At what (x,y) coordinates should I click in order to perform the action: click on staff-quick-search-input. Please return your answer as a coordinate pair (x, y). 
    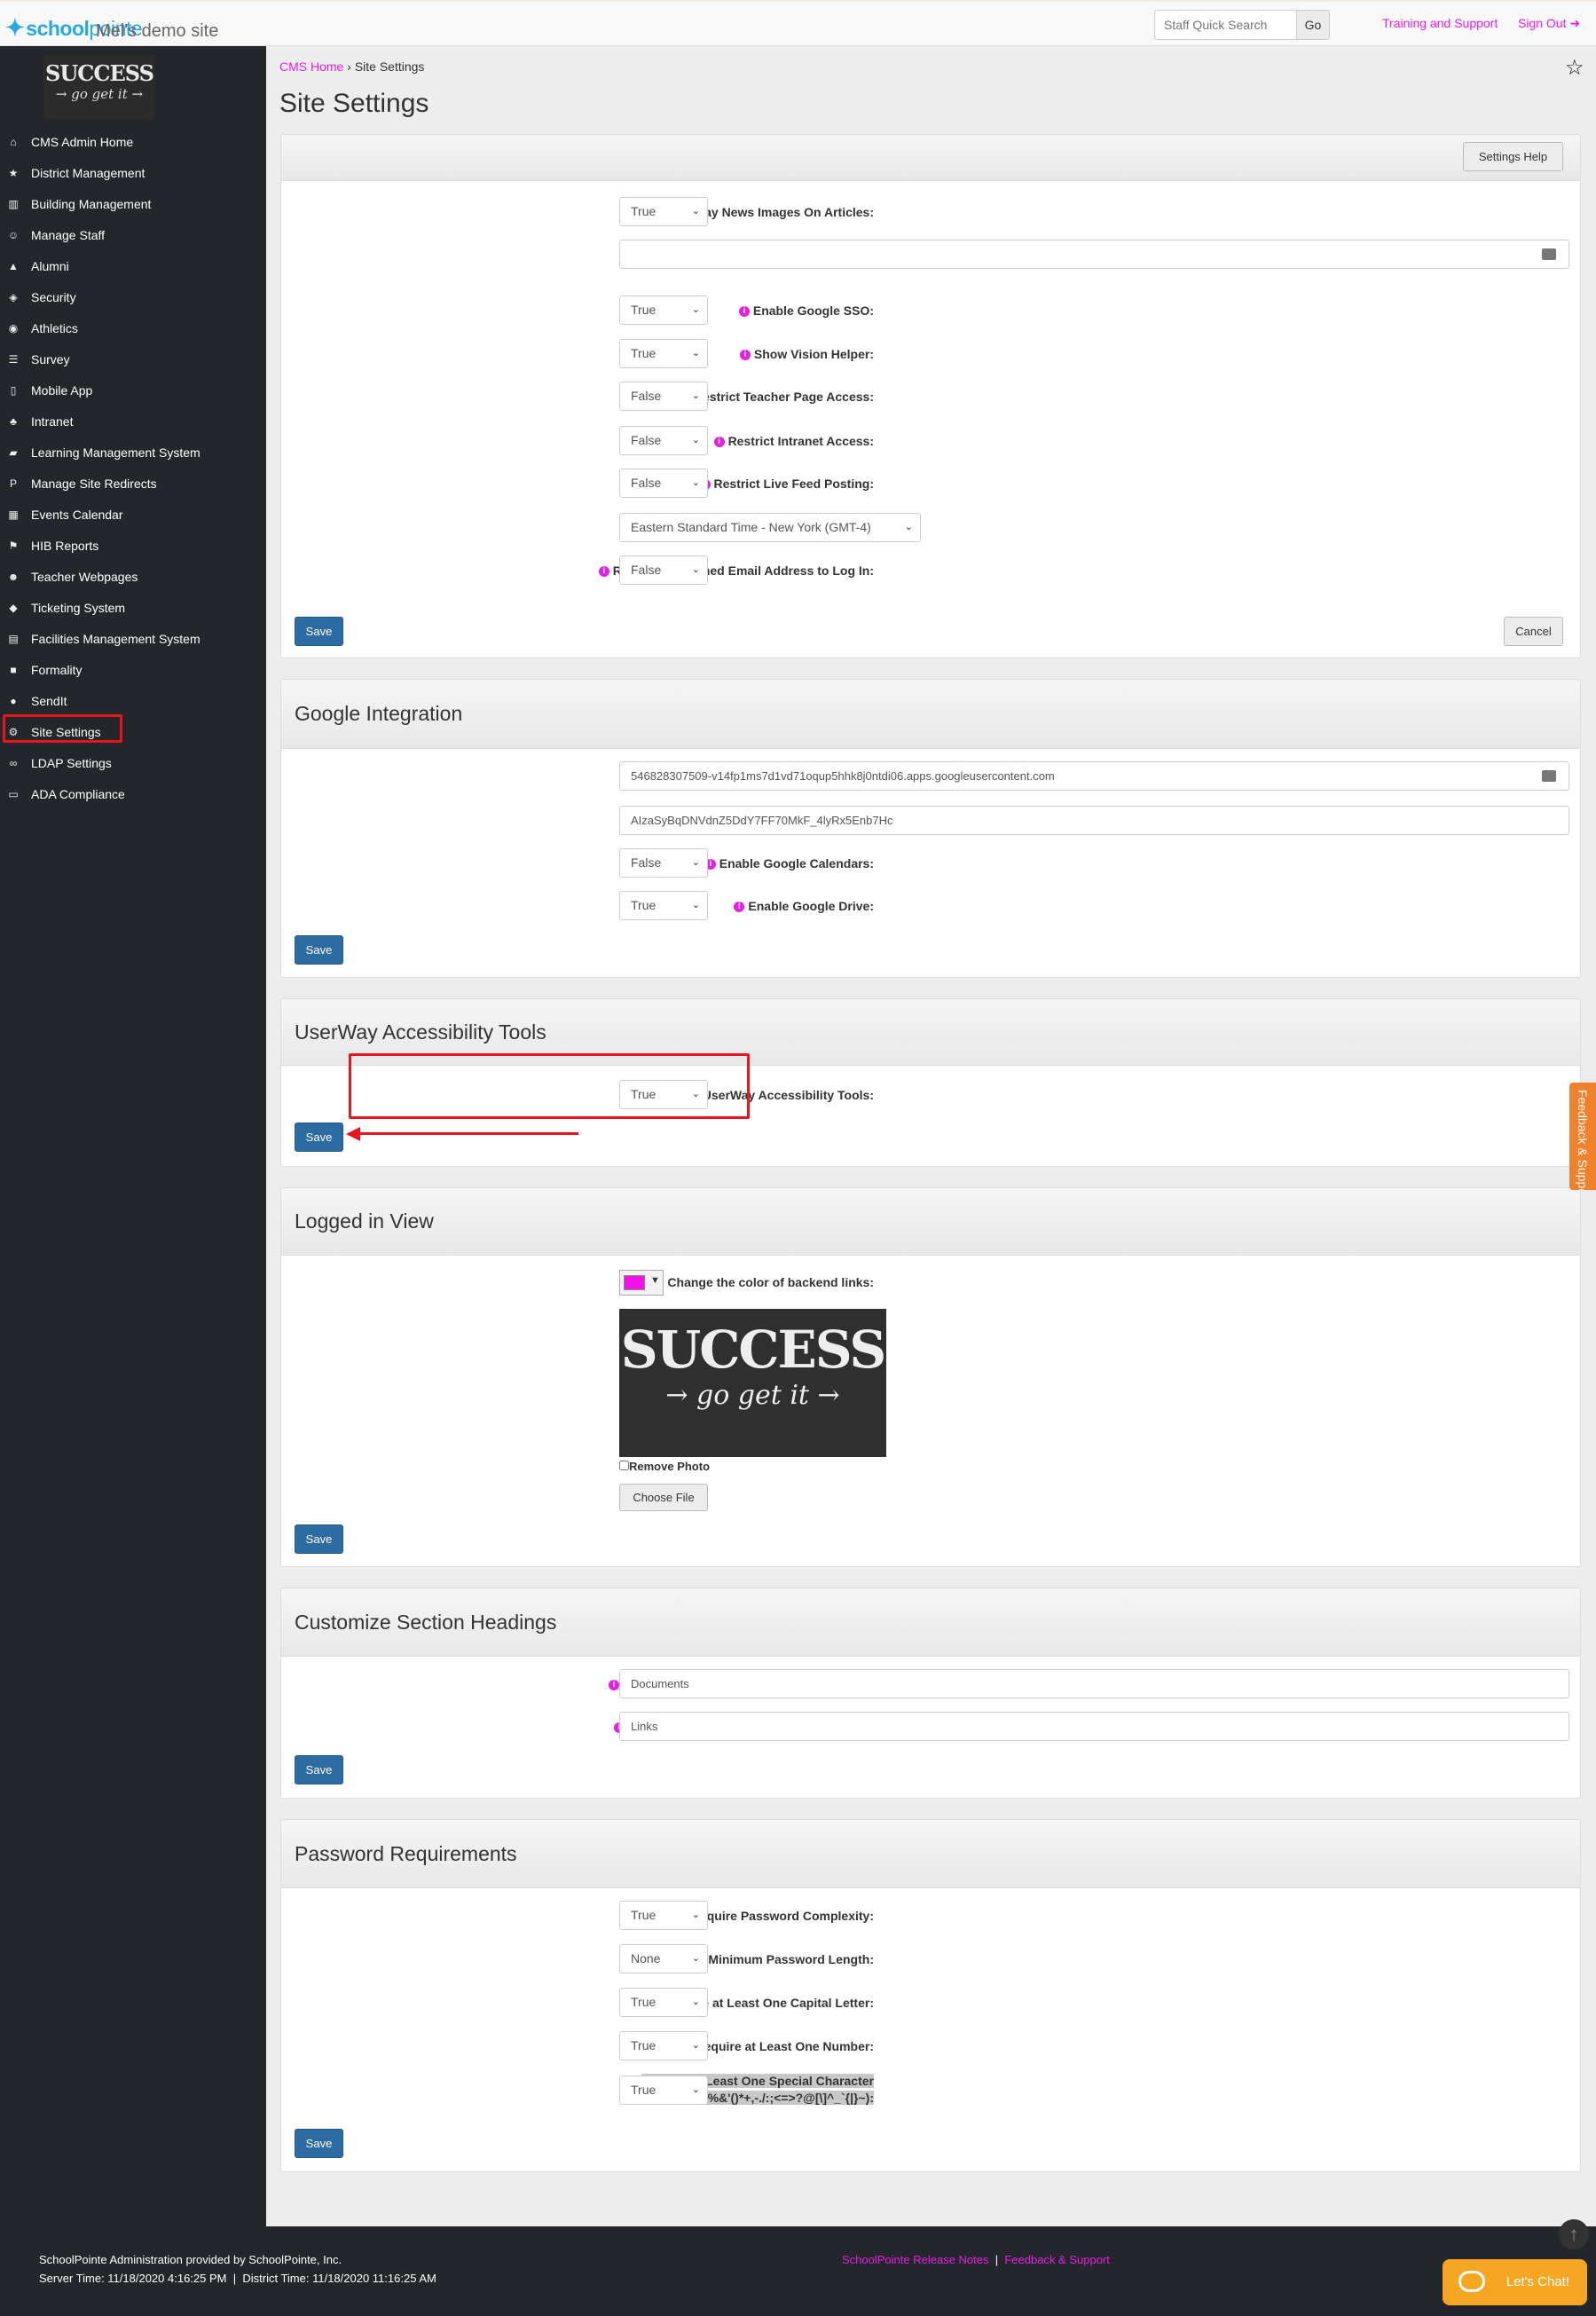
    Looking at the image, I should click on (1225, 25).